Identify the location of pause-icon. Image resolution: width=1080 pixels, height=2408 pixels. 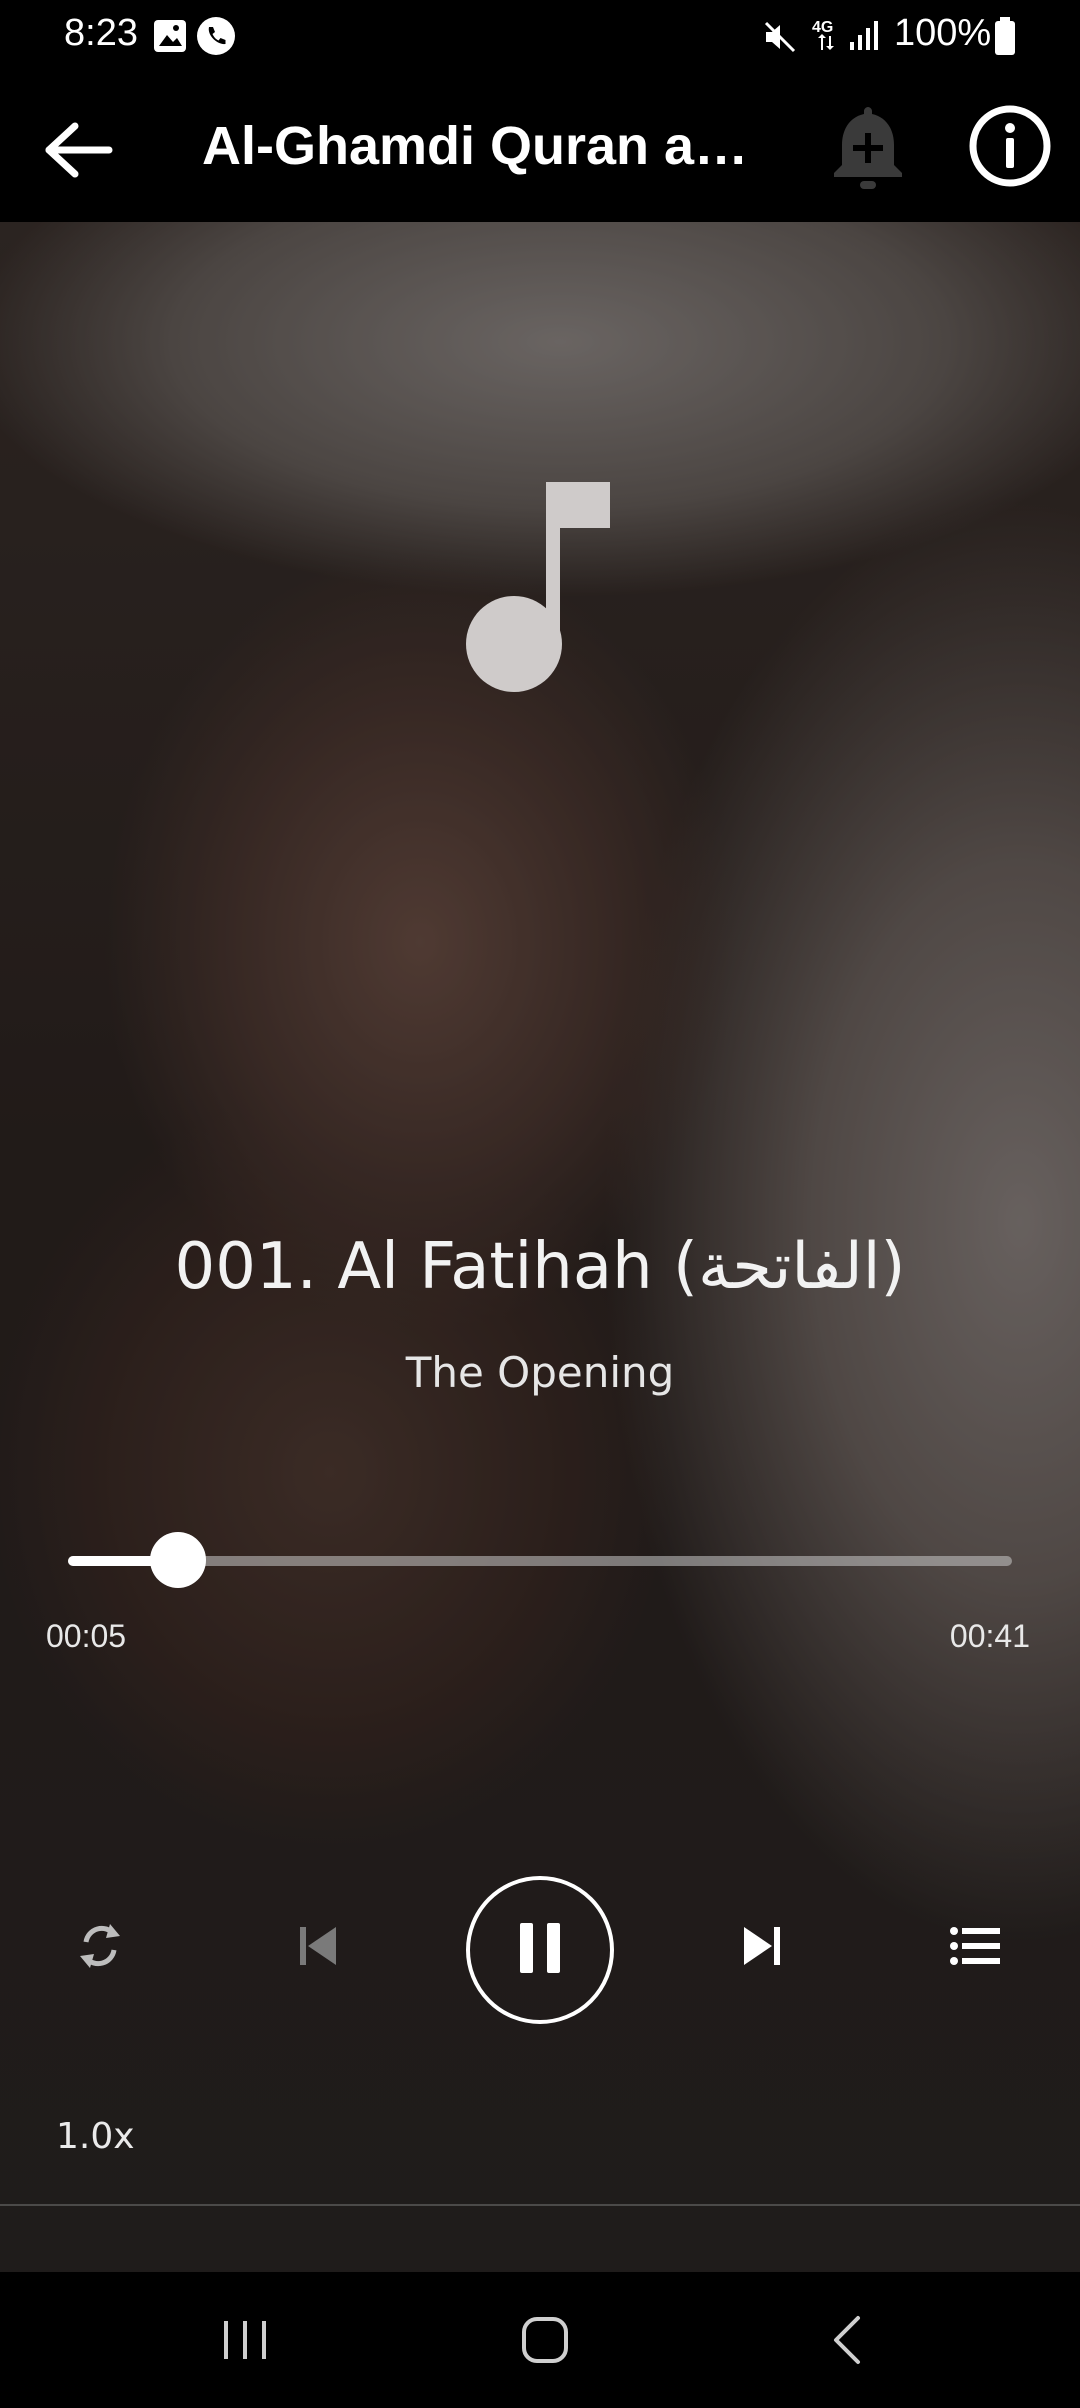
(540, 1950).